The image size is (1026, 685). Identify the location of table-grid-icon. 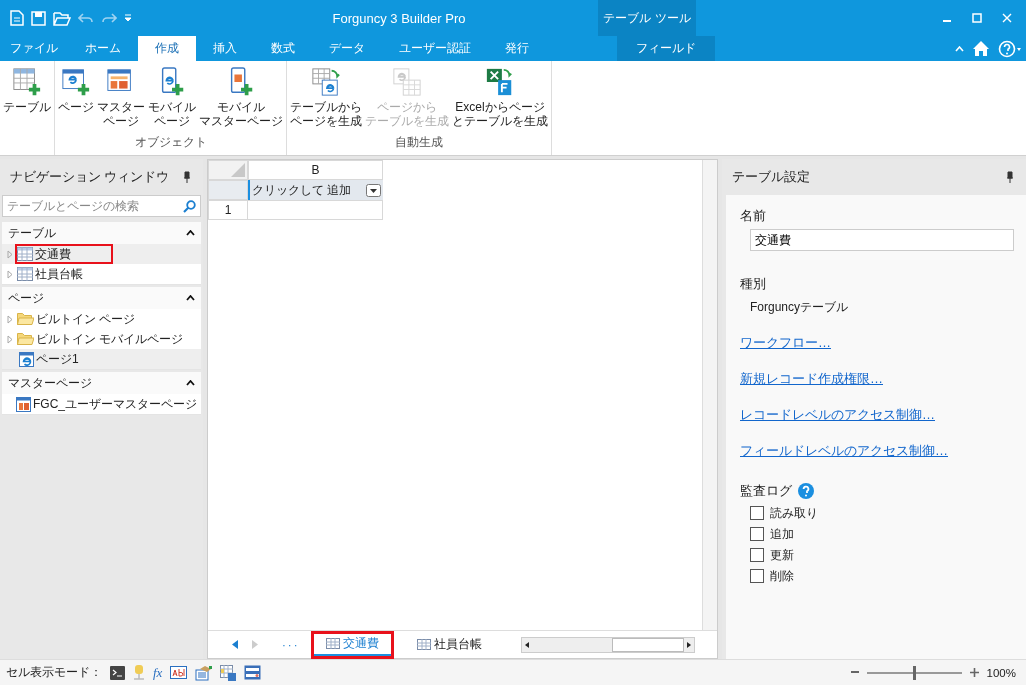
(228, 672).